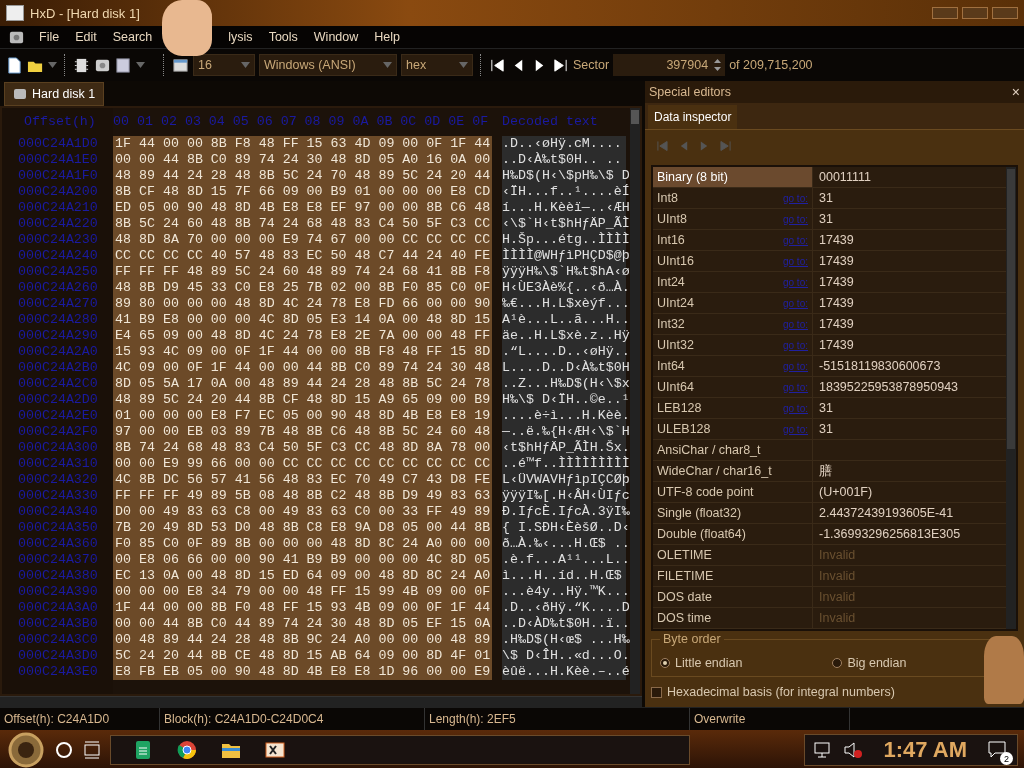 This screenshot has height=768, width=1024. What do you see at coordinates (733, 387) in the screenshot?
I see `type-cell: UInt64 go to:` at bounding box center [733, 387].